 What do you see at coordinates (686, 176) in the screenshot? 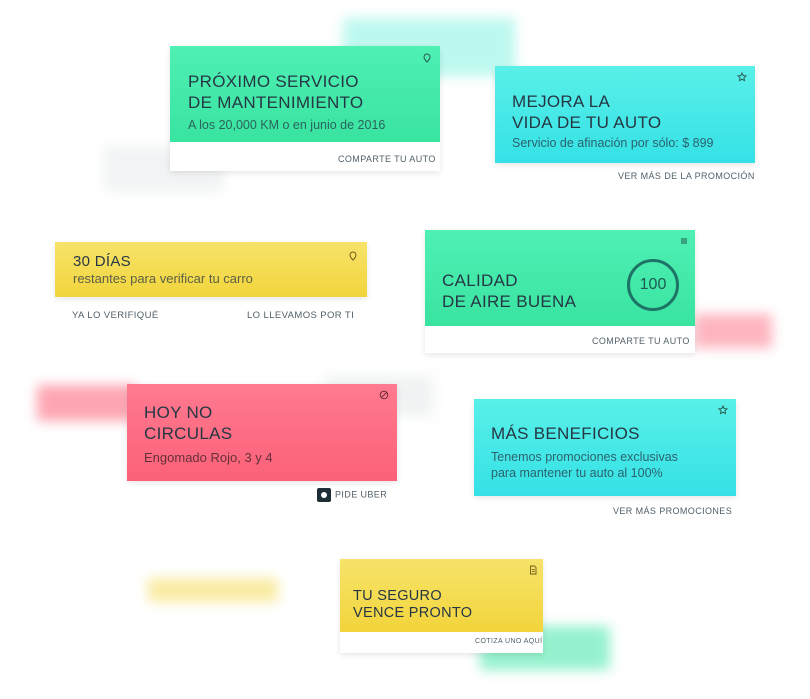
I see `see-promotion-link: VER MÁS DE LA PROMOCIÓN` at bounding box center [686, 176].